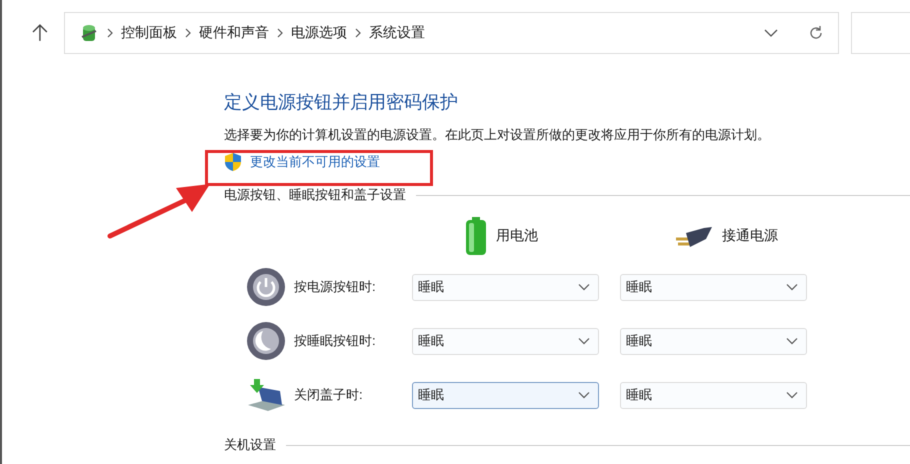 The height and width of the screenshot is (464, 910). What do you see at coordinates (266, 395) in the screenshot?
I see `laptop-icon` at bounding box center [266, 395].